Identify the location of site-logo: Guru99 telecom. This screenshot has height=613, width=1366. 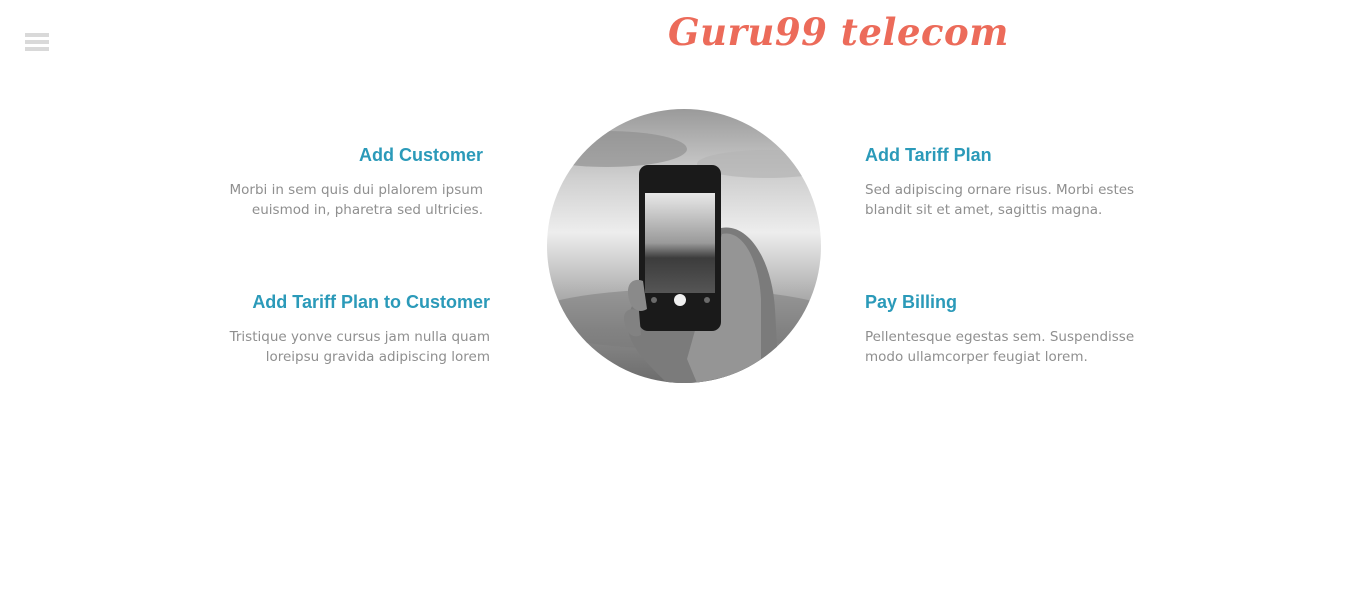
(838, 32).